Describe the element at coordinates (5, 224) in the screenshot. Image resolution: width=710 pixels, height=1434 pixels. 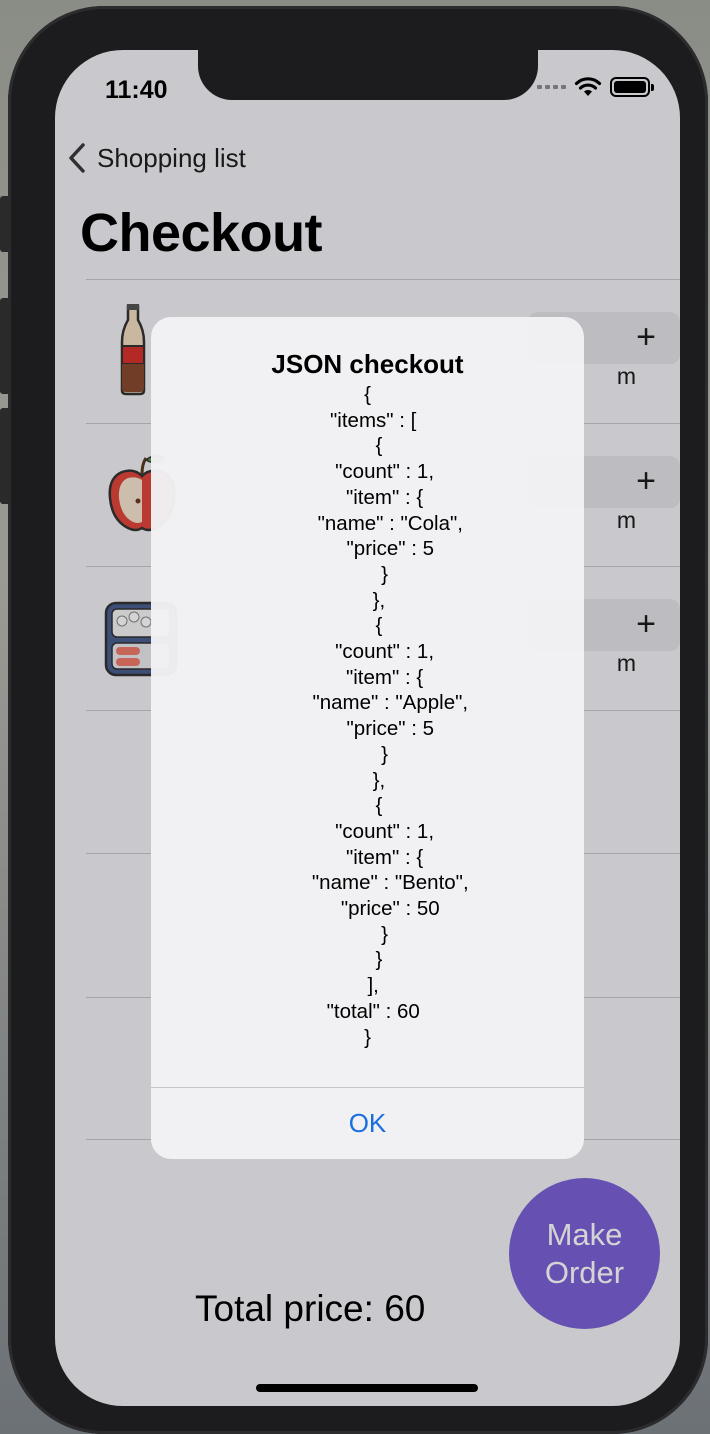
I see `mute-switch` at that location.